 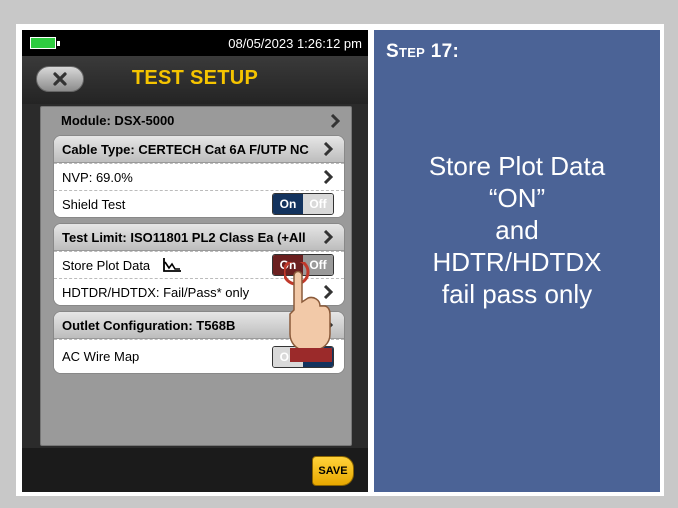 I want to click on hdtdr-row: HDTDR/HDTDX: Fail/Pass* only, so click(x=199, y=291).